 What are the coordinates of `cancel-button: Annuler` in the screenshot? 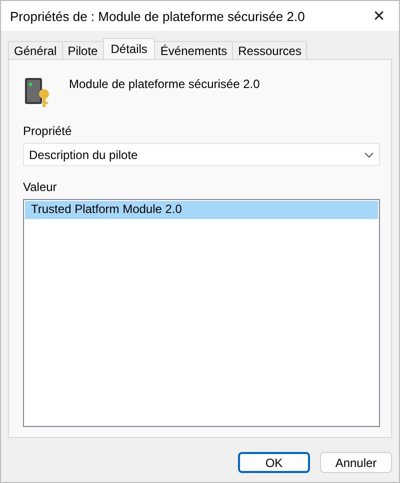 It's located at (356, 462).